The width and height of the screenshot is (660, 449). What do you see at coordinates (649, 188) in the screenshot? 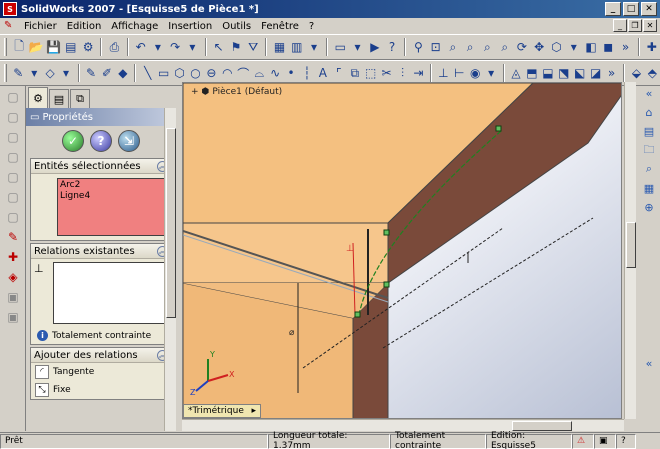
I see `view-palette-icon: ▦` at bounding box center [649, 188].